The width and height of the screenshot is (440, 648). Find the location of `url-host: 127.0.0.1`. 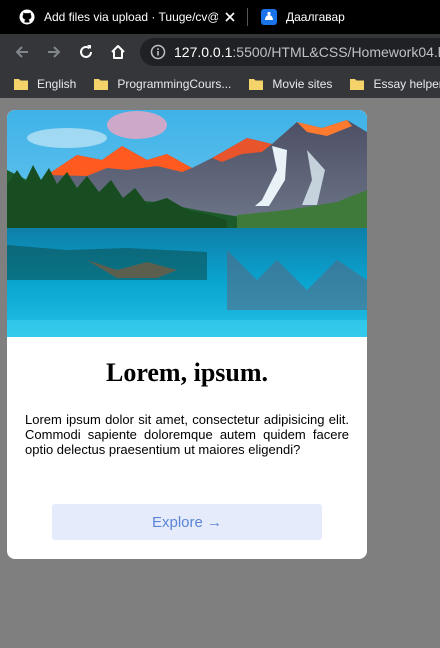

url-host: 127.0.0.1 is located at coordinates (203, 52).